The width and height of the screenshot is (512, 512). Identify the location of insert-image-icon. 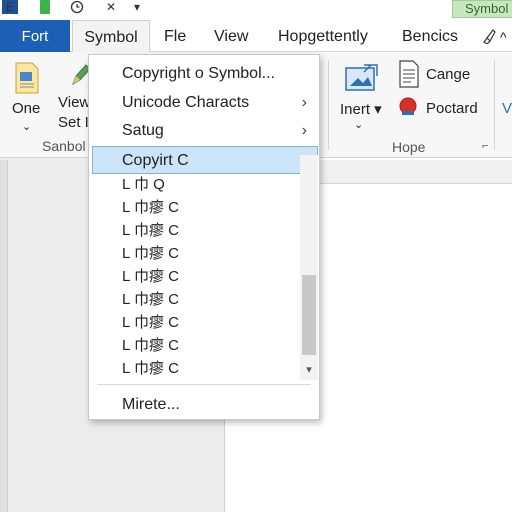
(362, 77).